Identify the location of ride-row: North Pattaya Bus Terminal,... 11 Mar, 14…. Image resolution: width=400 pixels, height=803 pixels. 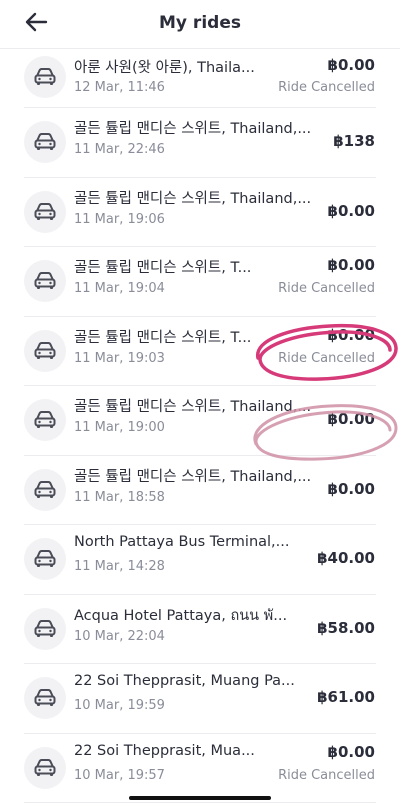
(200, 560).